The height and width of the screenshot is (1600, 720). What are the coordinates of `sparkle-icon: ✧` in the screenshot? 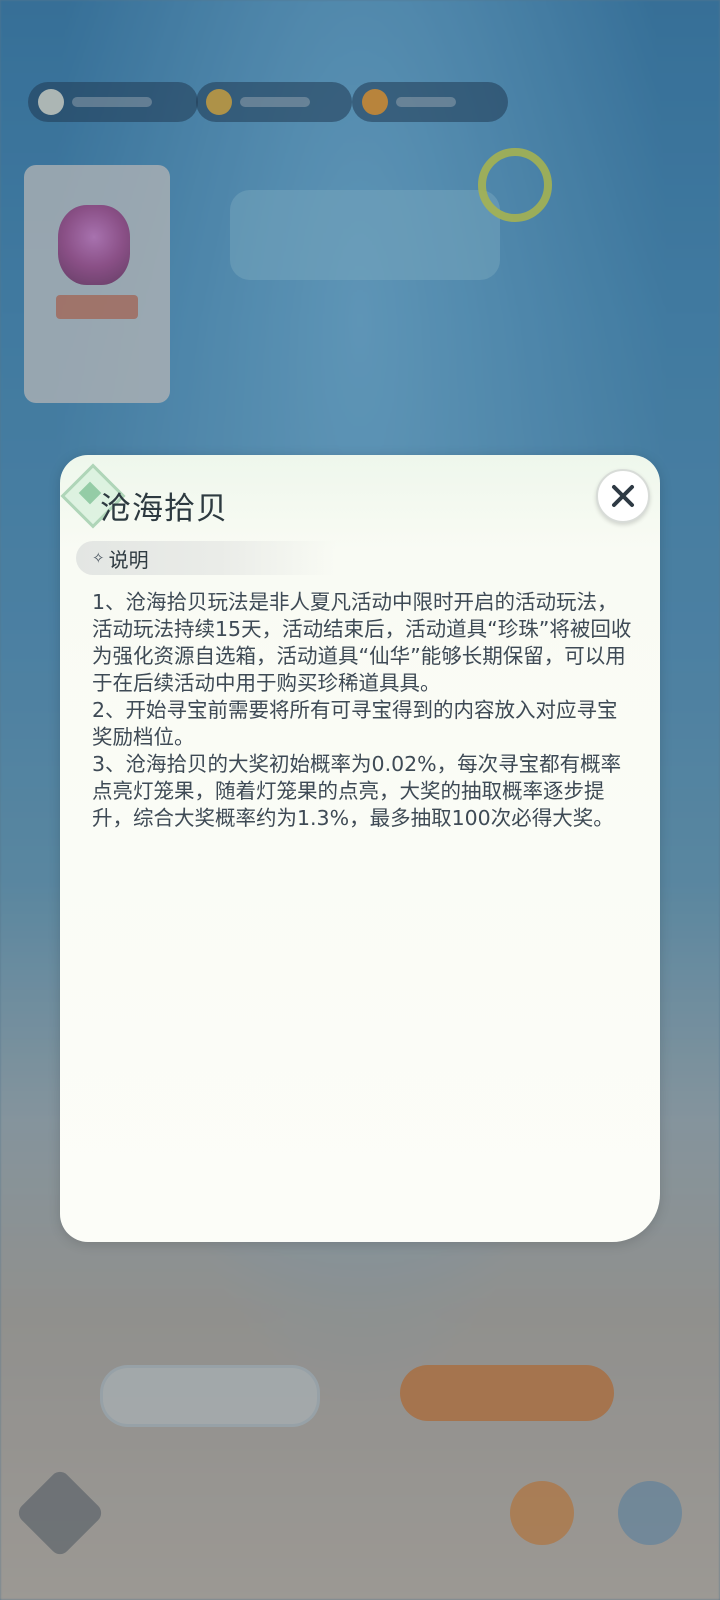 It's located at (98, 558).